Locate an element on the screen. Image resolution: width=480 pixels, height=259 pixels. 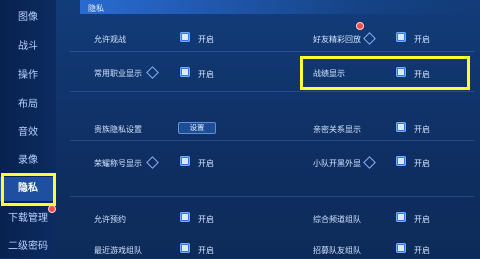
sidebar-item-recording: 录像 is located at coordinates (28, 161).